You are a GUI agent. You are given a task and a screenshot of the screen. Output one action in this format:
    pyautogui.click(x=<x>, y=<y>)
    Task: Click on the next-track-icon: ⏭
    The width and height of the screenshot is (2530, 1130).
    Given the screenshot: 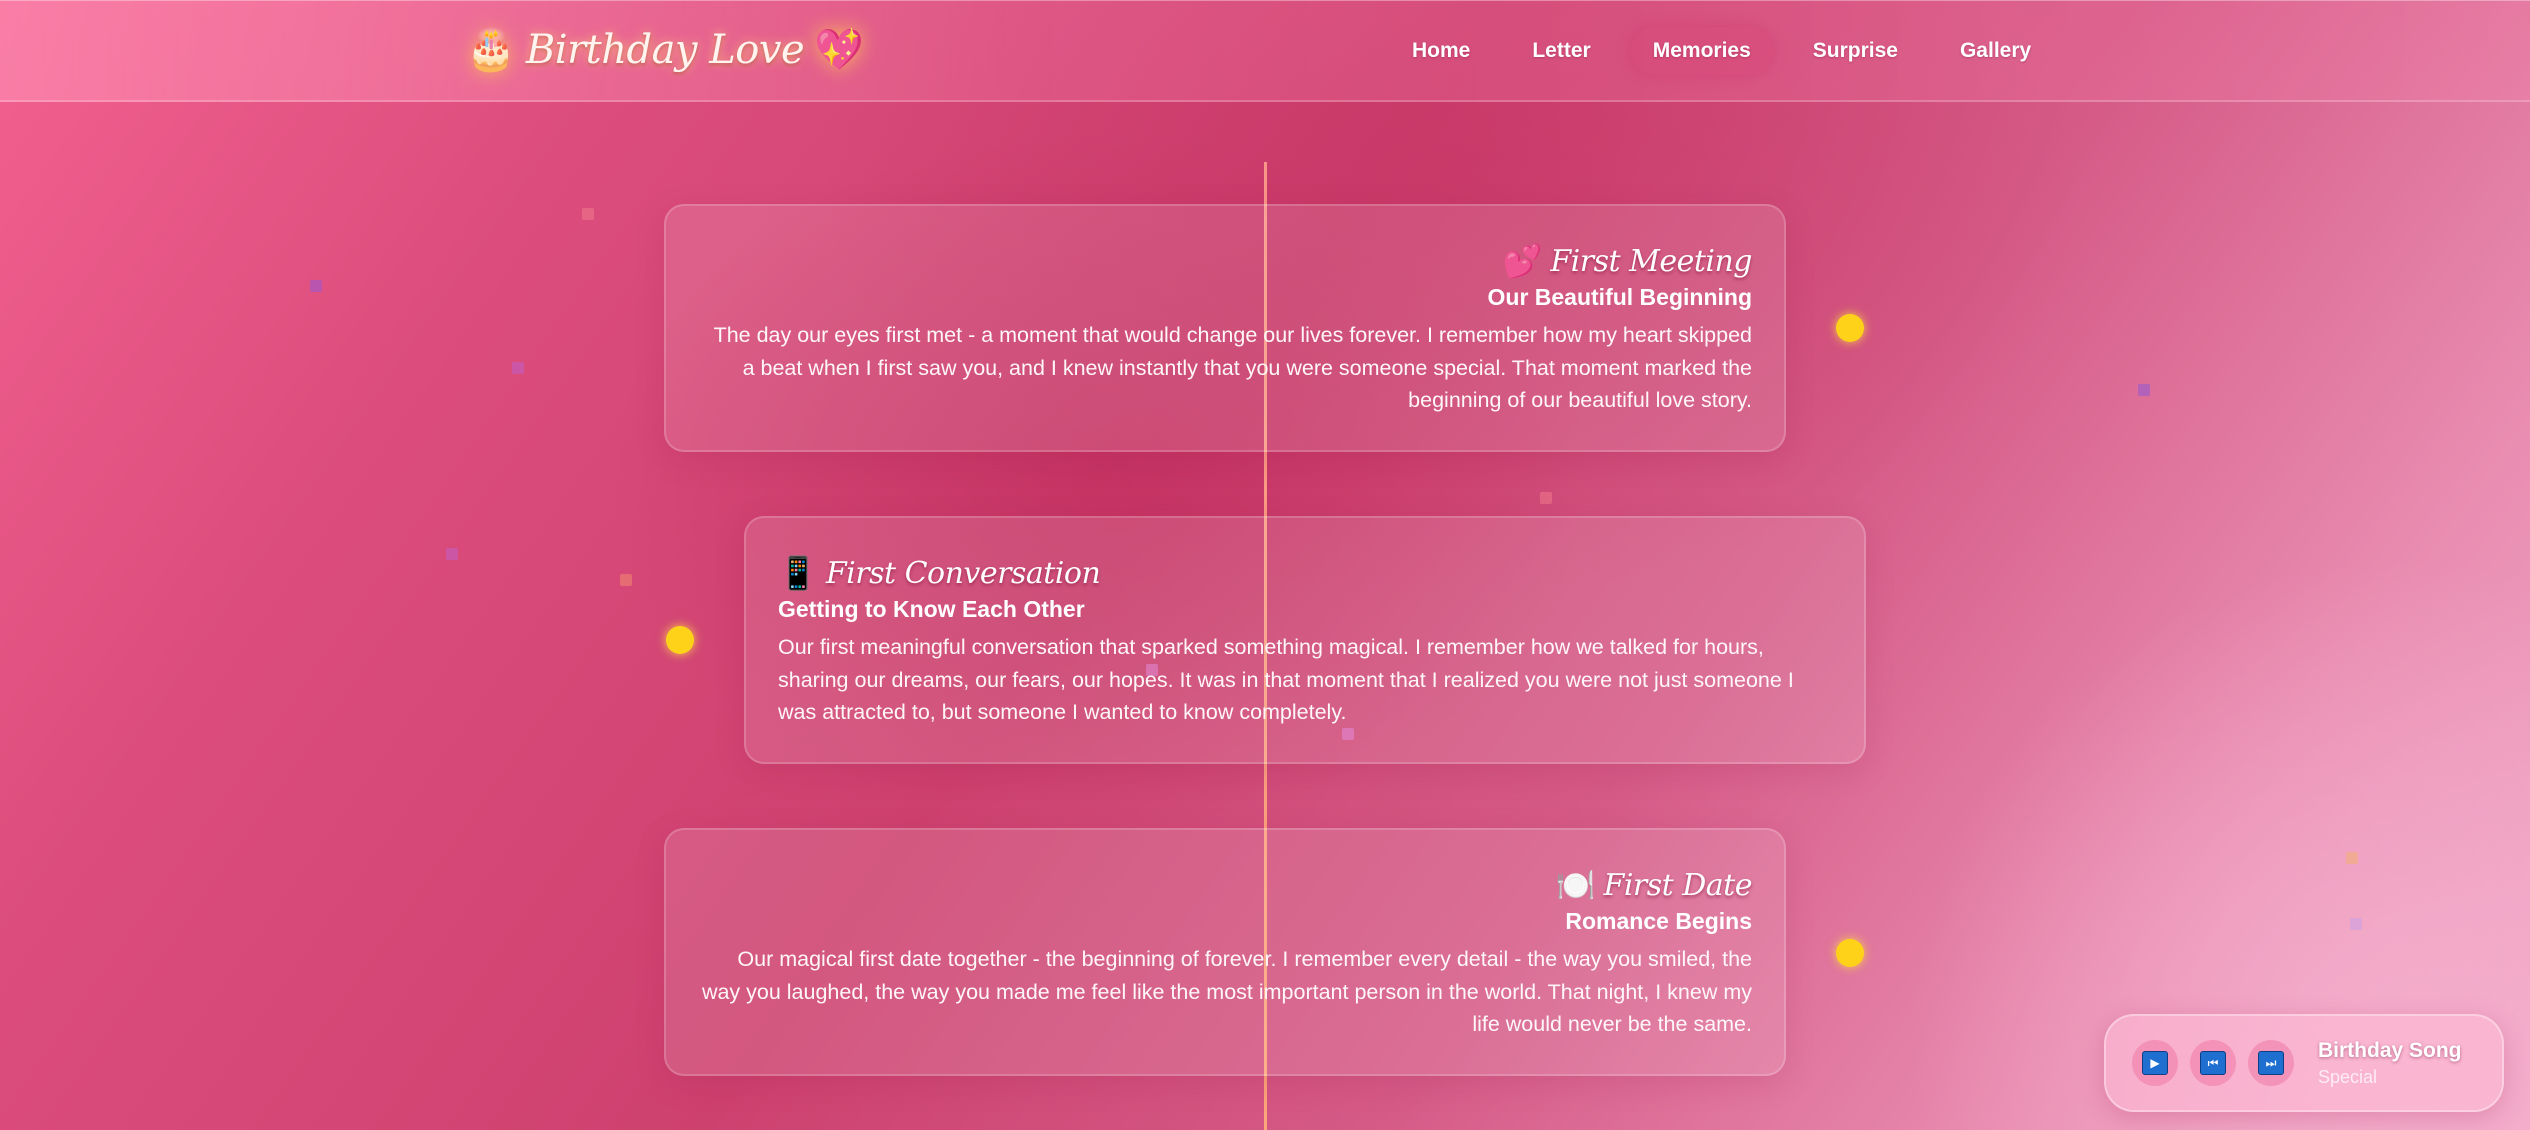 What is the action you would take?
    pyautogui.click(x=2271, y=1063)
    